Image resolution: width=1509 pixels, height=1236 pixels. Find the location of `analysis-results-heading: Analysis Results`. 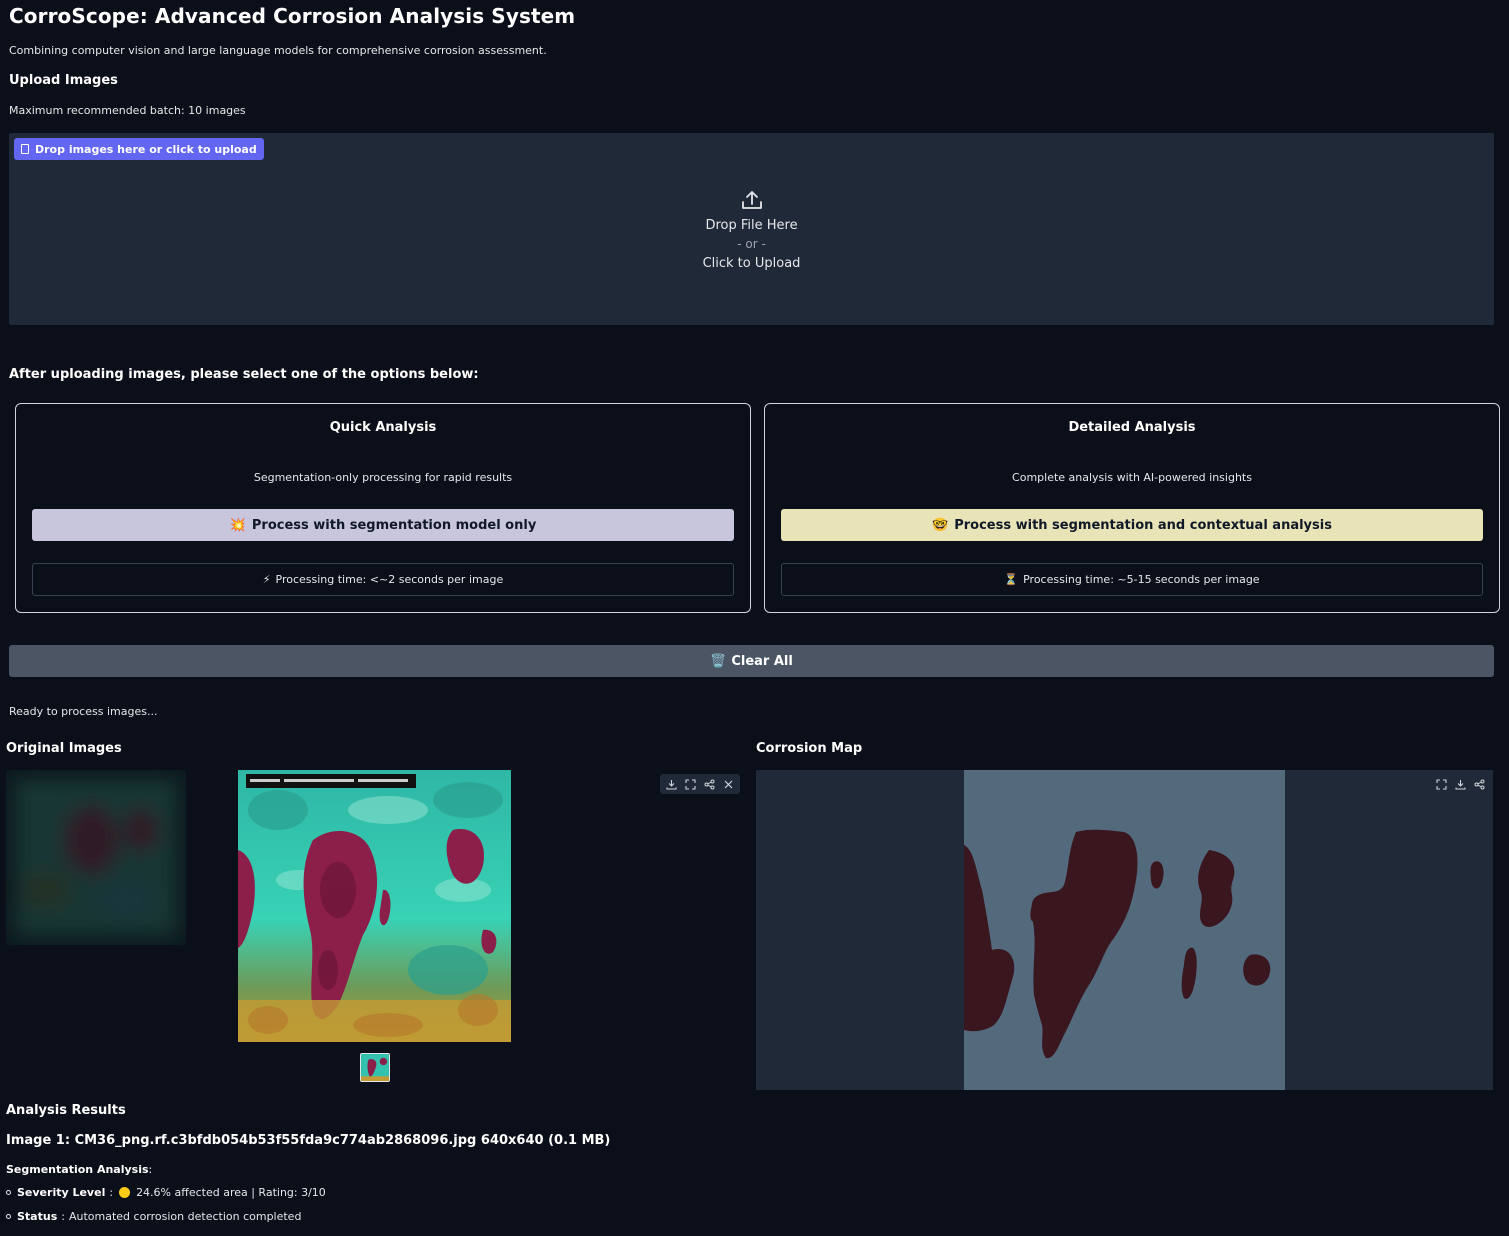

analysis-results-heading: Analysis Results is located at coordinates (66, 1110).